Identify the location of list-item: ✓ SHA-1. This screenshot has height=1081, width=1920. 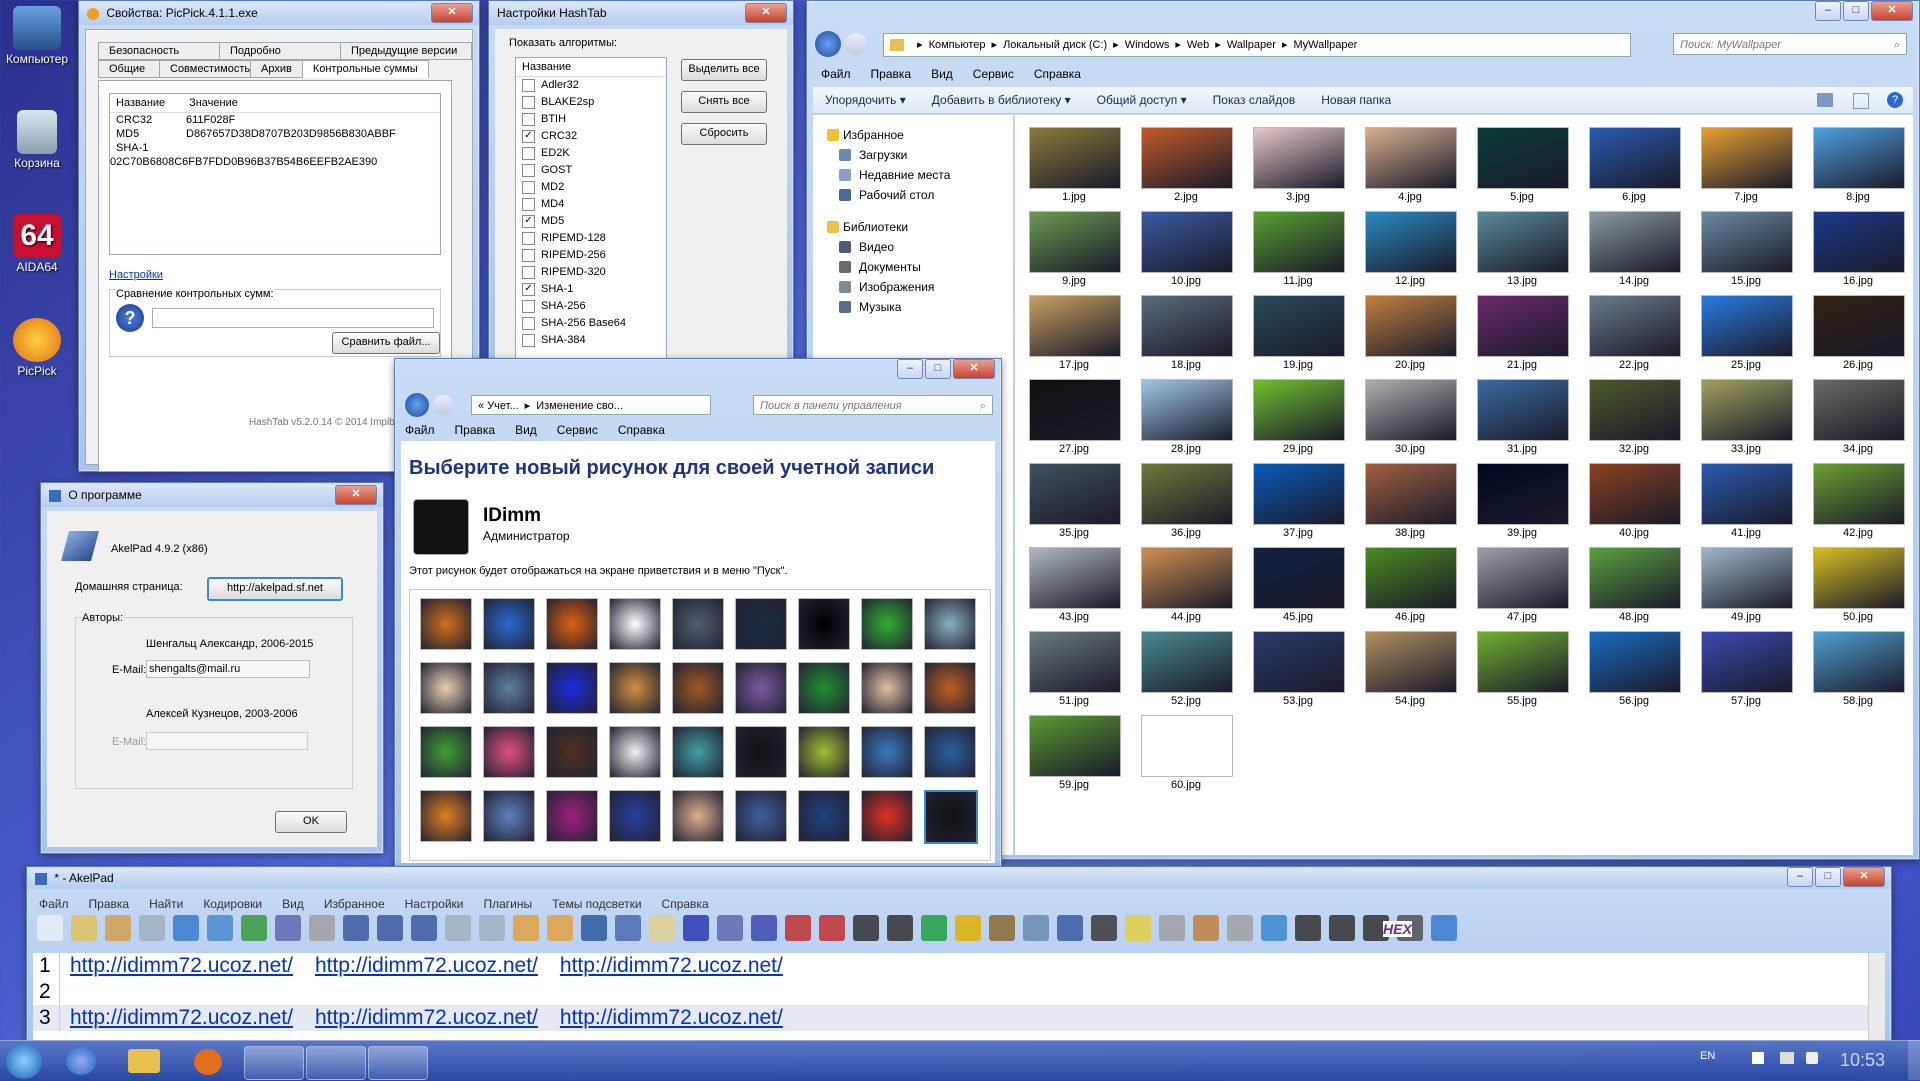
(591, 289).